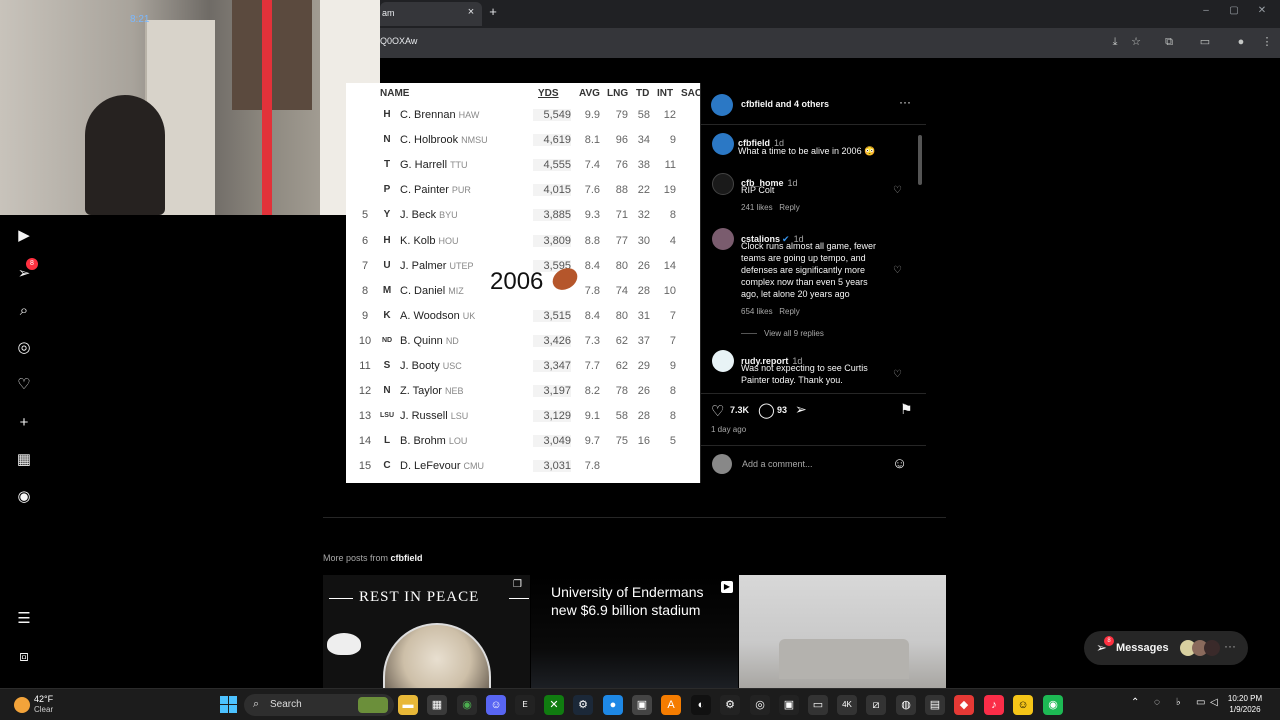  I want to click on profile-avatar-icon: ●, so click(1241, 42).